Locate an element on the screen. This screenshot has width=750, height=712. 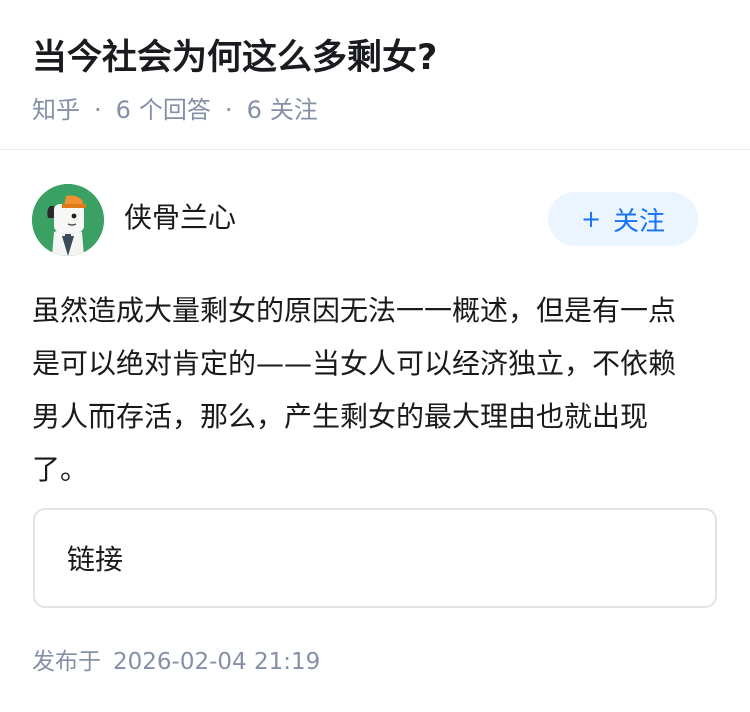
answer-count: 6 is located at coordinates (123, 110).